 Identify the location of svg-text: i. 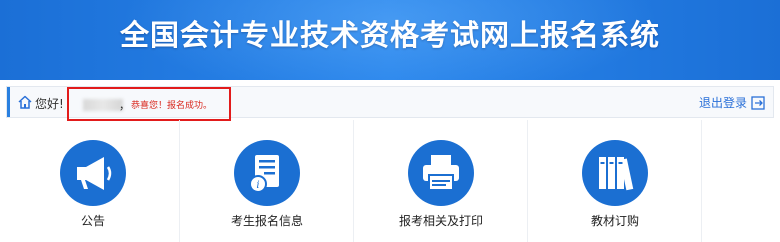
(257, 185).